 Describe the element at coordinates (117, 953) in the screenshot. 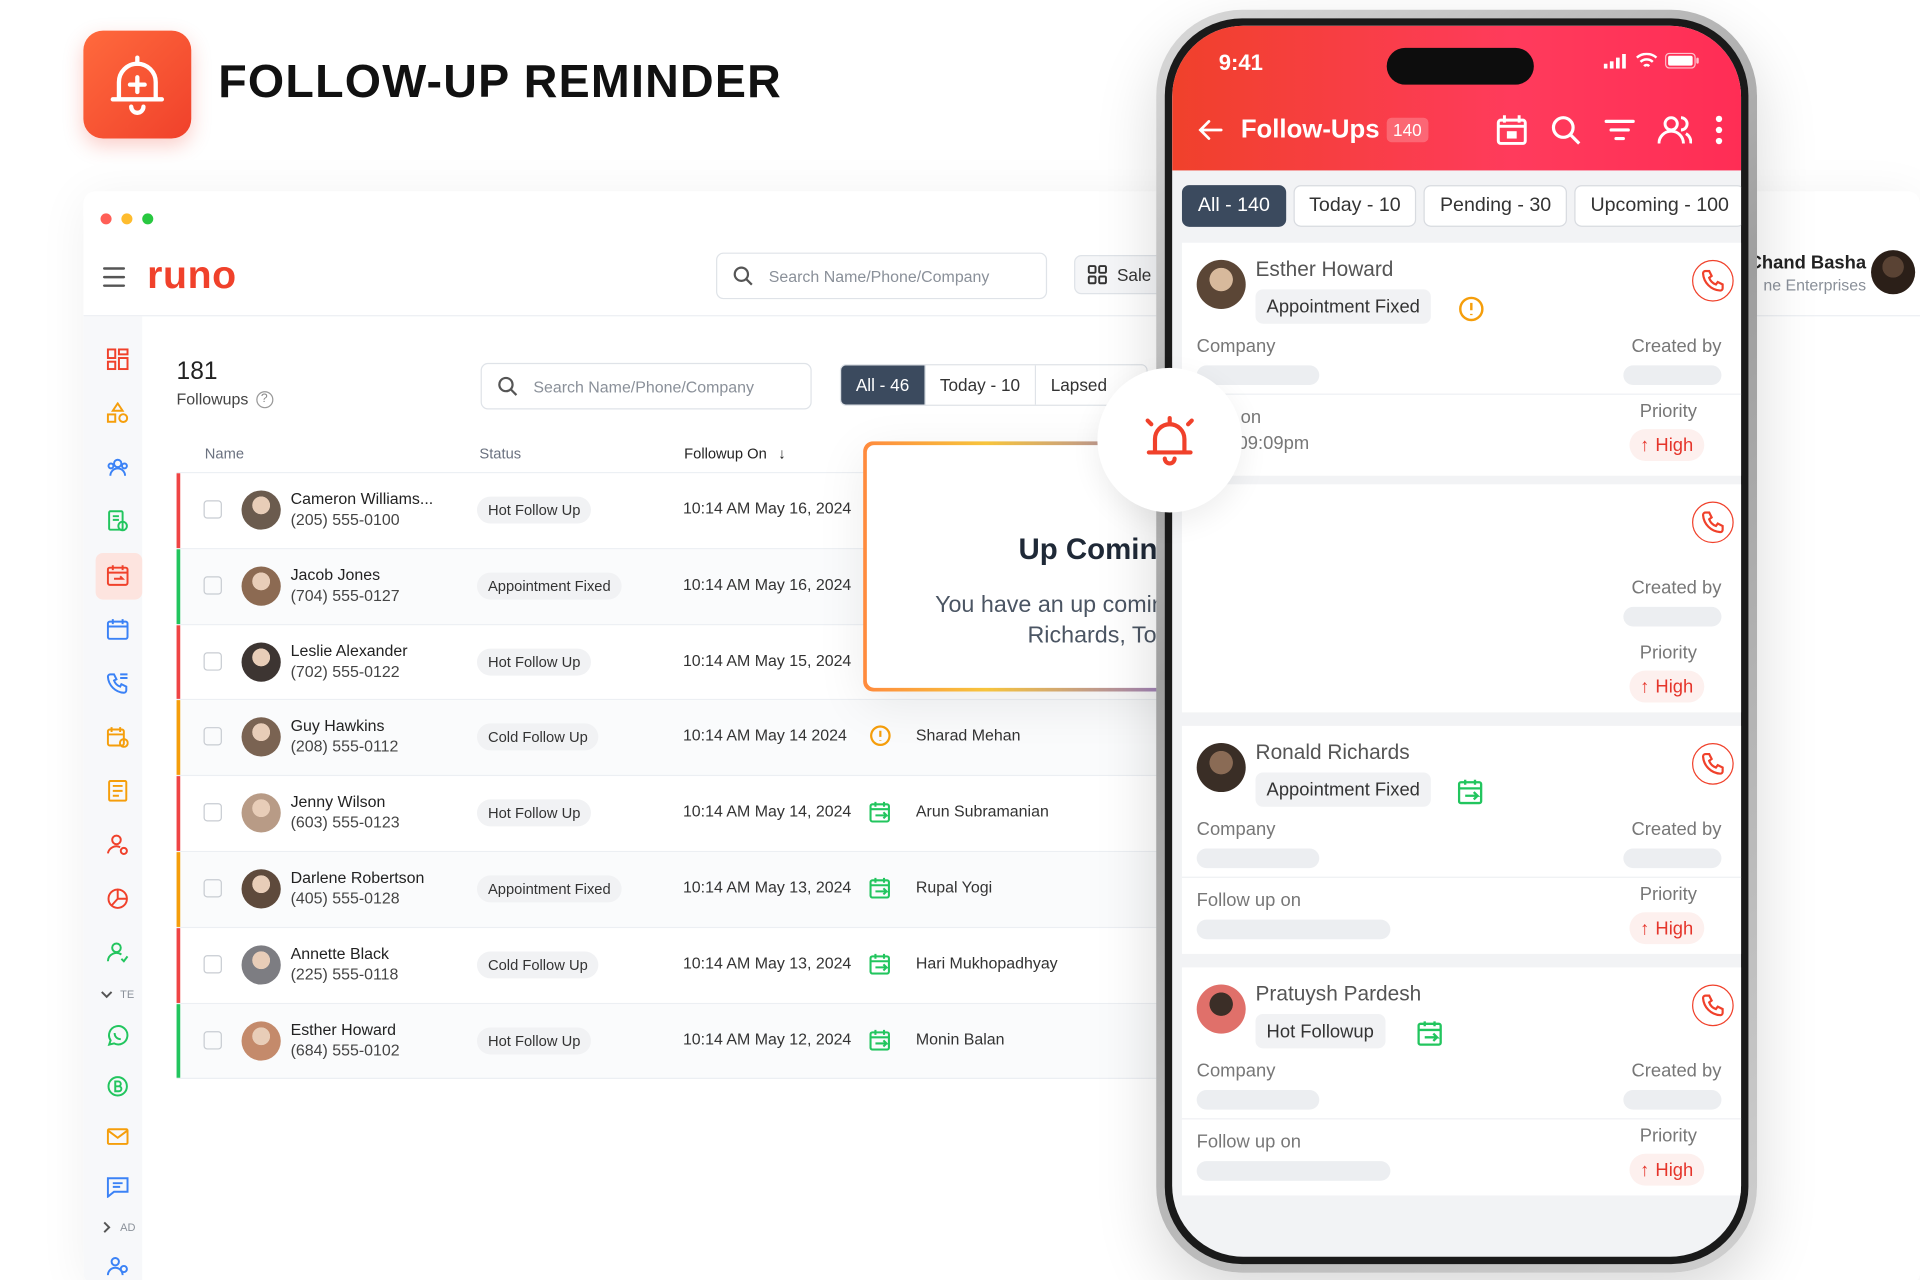

I see `user-check-icon` at that location.